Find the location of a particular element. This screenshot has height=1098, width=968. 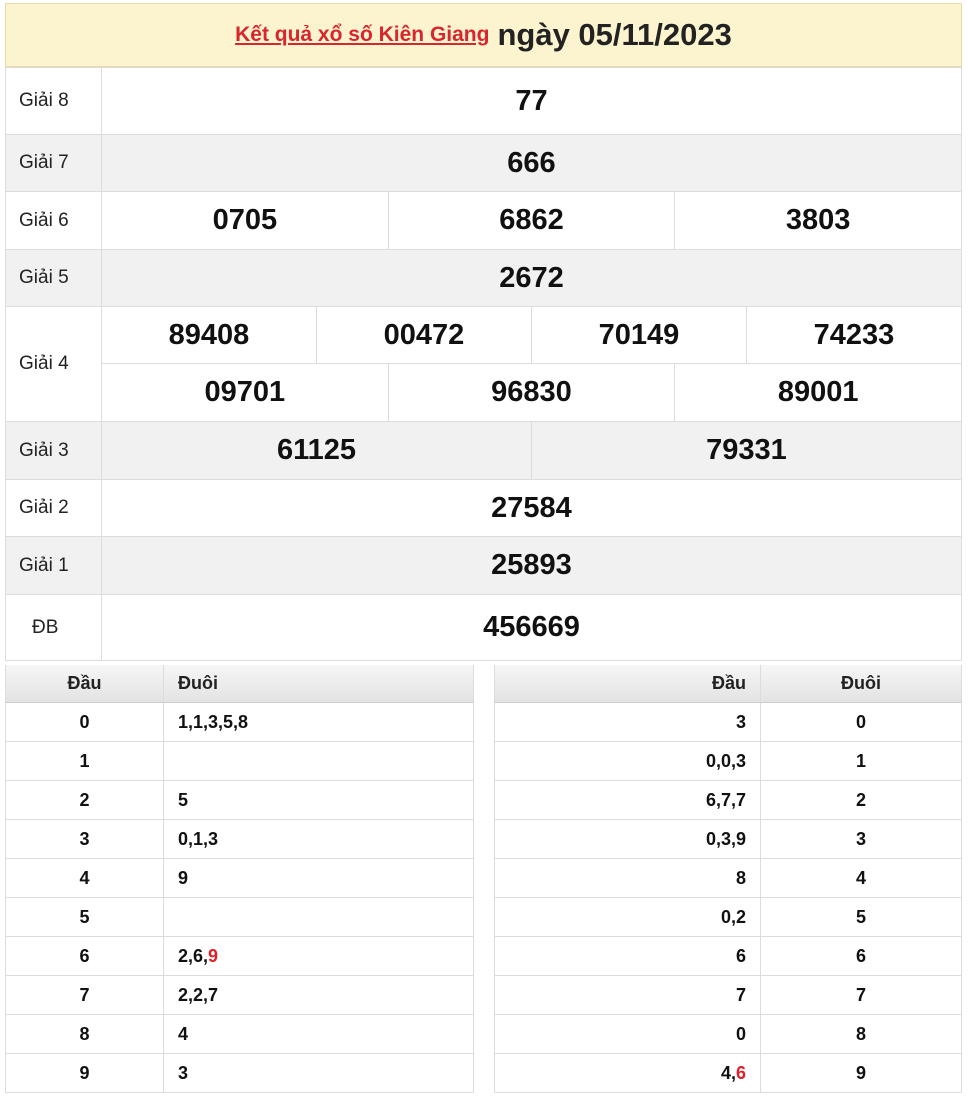

dau-cell: 0,3,9 is located at coordinates (627, 839).